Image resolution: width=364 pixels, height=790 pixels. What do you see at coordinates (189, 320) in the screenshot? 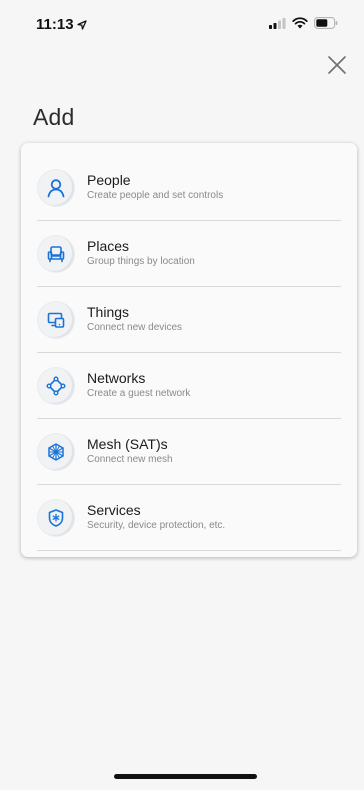
I see `add-things-row: Things Connect new devices` at bounding box center [189, 320].